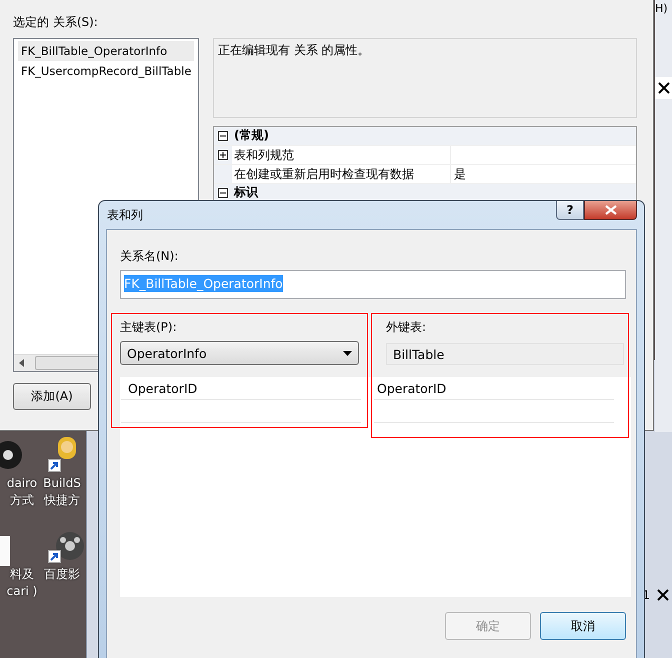 This screenshot has height=658, width=672. What do you see at coordinates (251, 135) in the screenshot?
I see `category-label: (常规)` at bounding box center [251, 135].